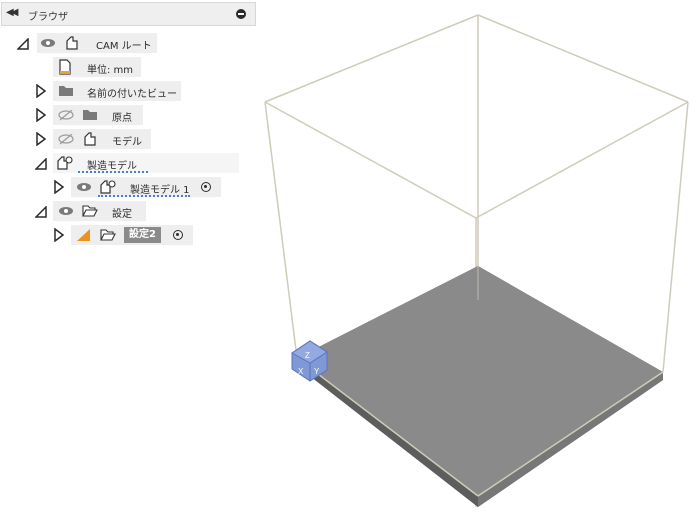 The height and width of the screenshot is (517, 700). I want to click on browser-header: ◀◀ ブラウザ, so click(128, 14).